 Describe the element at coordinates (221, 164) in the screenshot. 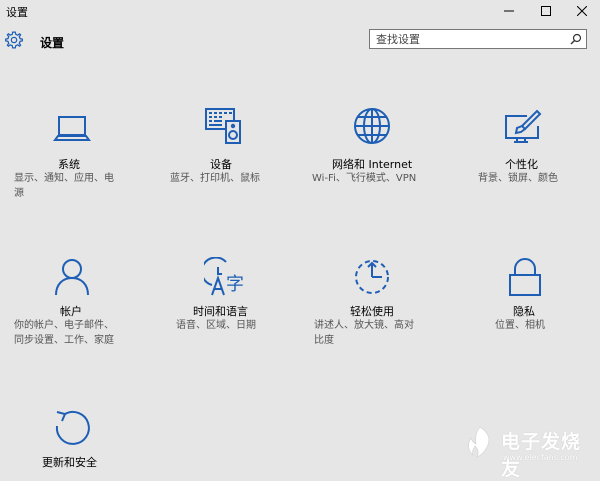

I see `category-name: 设备` at that location.